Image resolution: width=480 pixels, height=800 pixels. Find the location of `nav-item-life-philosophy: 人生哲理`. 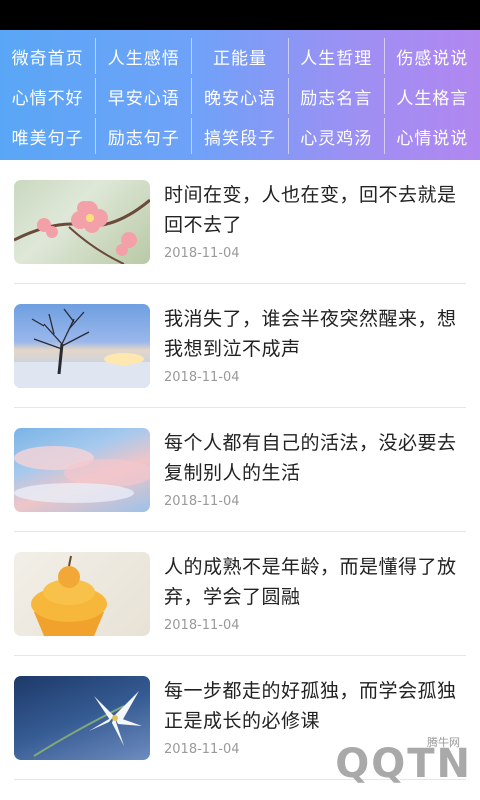

nav-item-life-philosophy: 人生哲理 is located at coordinates (337, 56).